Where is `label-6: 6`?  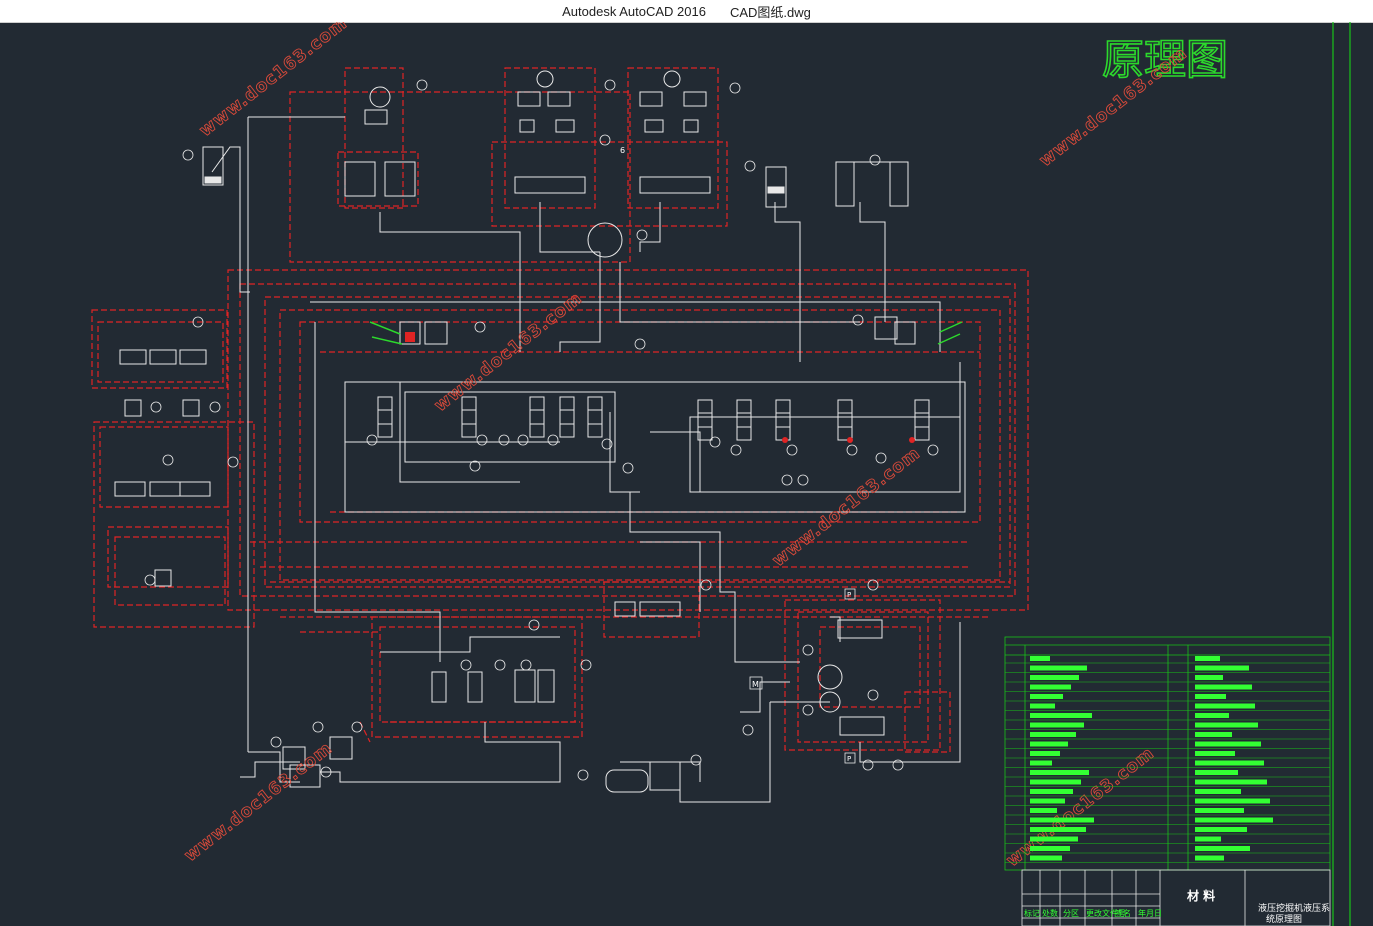
label-6: 6 is located at coordinates (622, 150).